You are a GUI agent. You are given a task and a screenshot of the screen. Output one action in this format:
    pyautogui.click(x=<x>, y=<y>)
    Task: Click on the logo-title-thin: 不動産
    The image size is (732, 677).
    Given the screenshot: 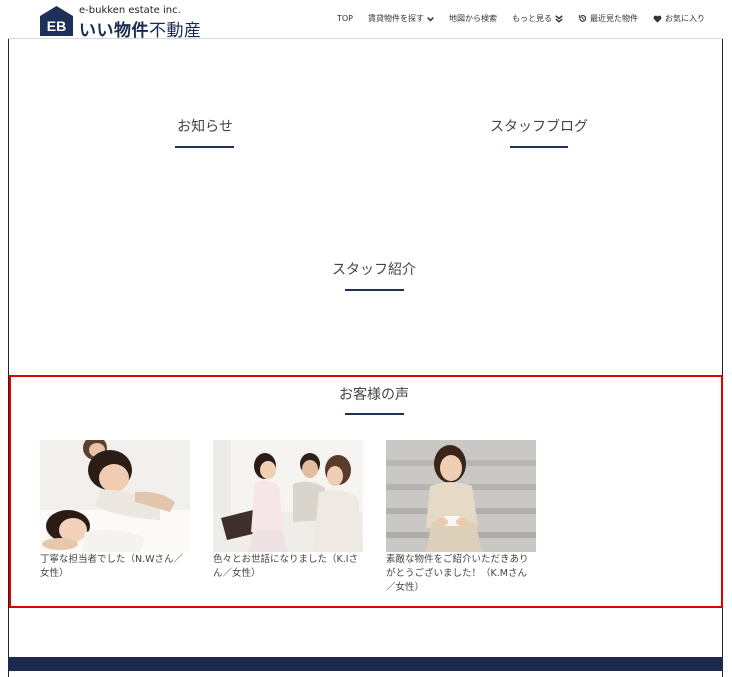 What is the action you would take?
    pyautogui.click(x=175, y=31)
    